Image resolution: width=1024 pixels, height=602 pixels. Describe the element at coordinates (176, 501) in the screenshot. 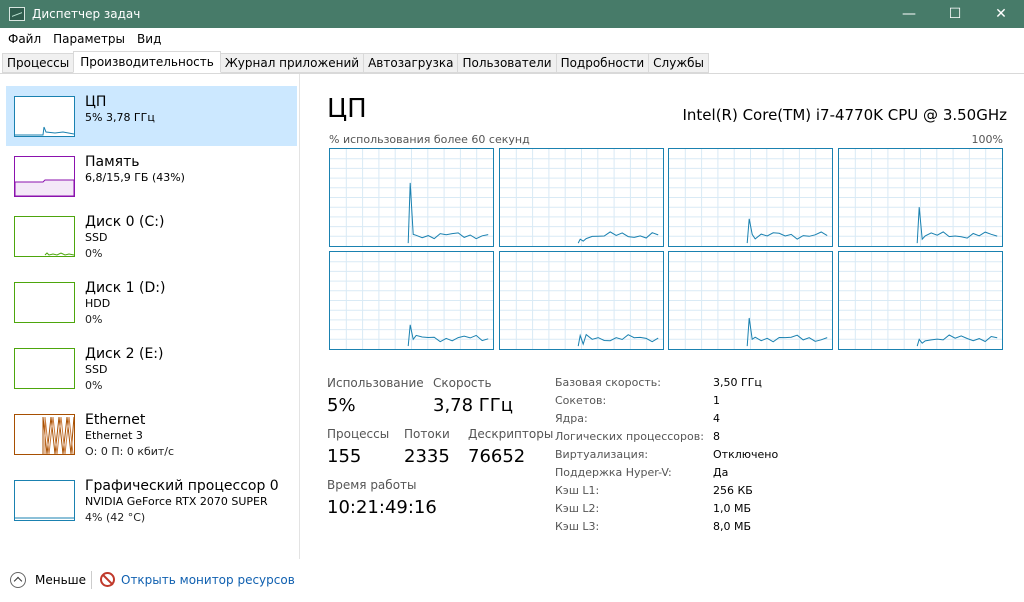

I see `sidebar-item-sub: NVIDIA GeForce RTX 2070 SUPER` at that location.